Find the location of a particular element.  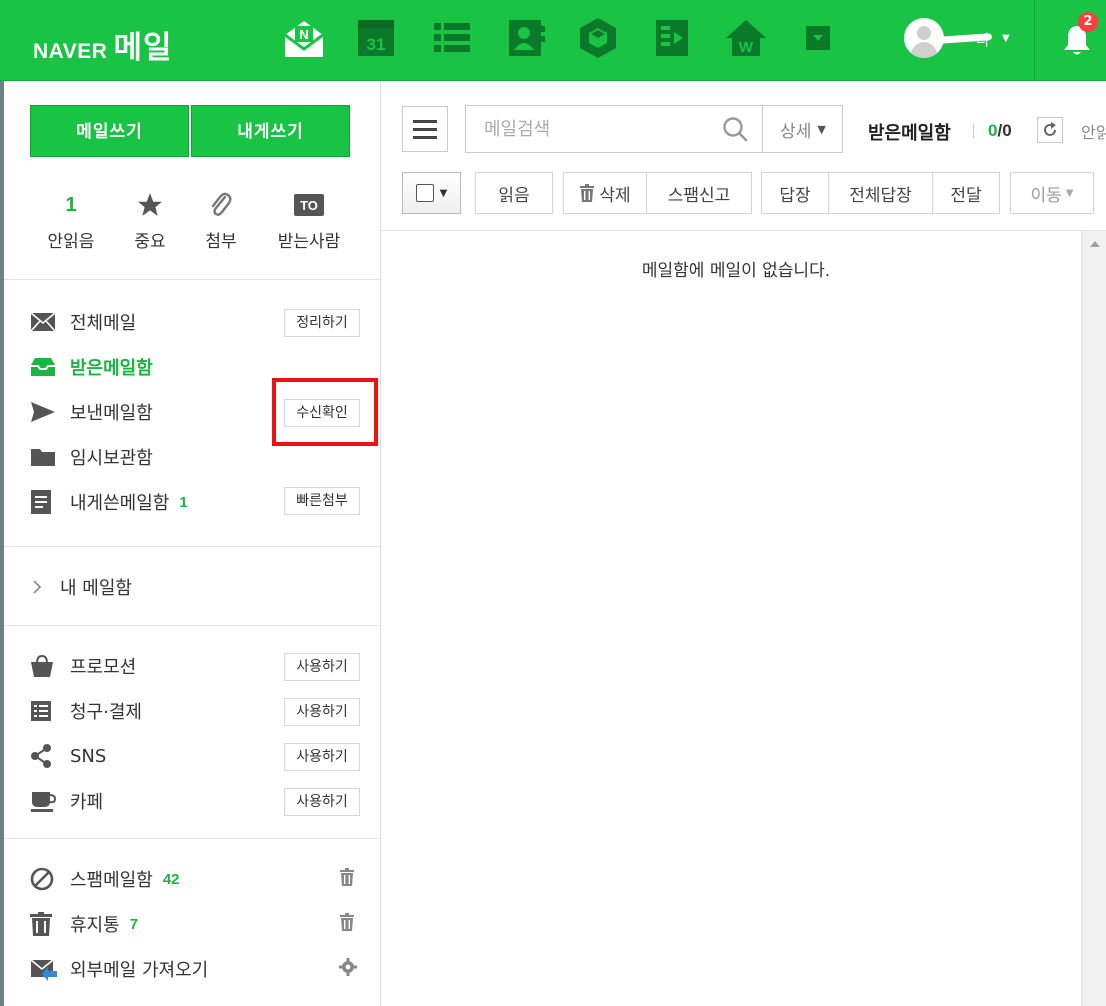

advanced-search-button: 상세 ▼ is located at coordinates (802, 129).